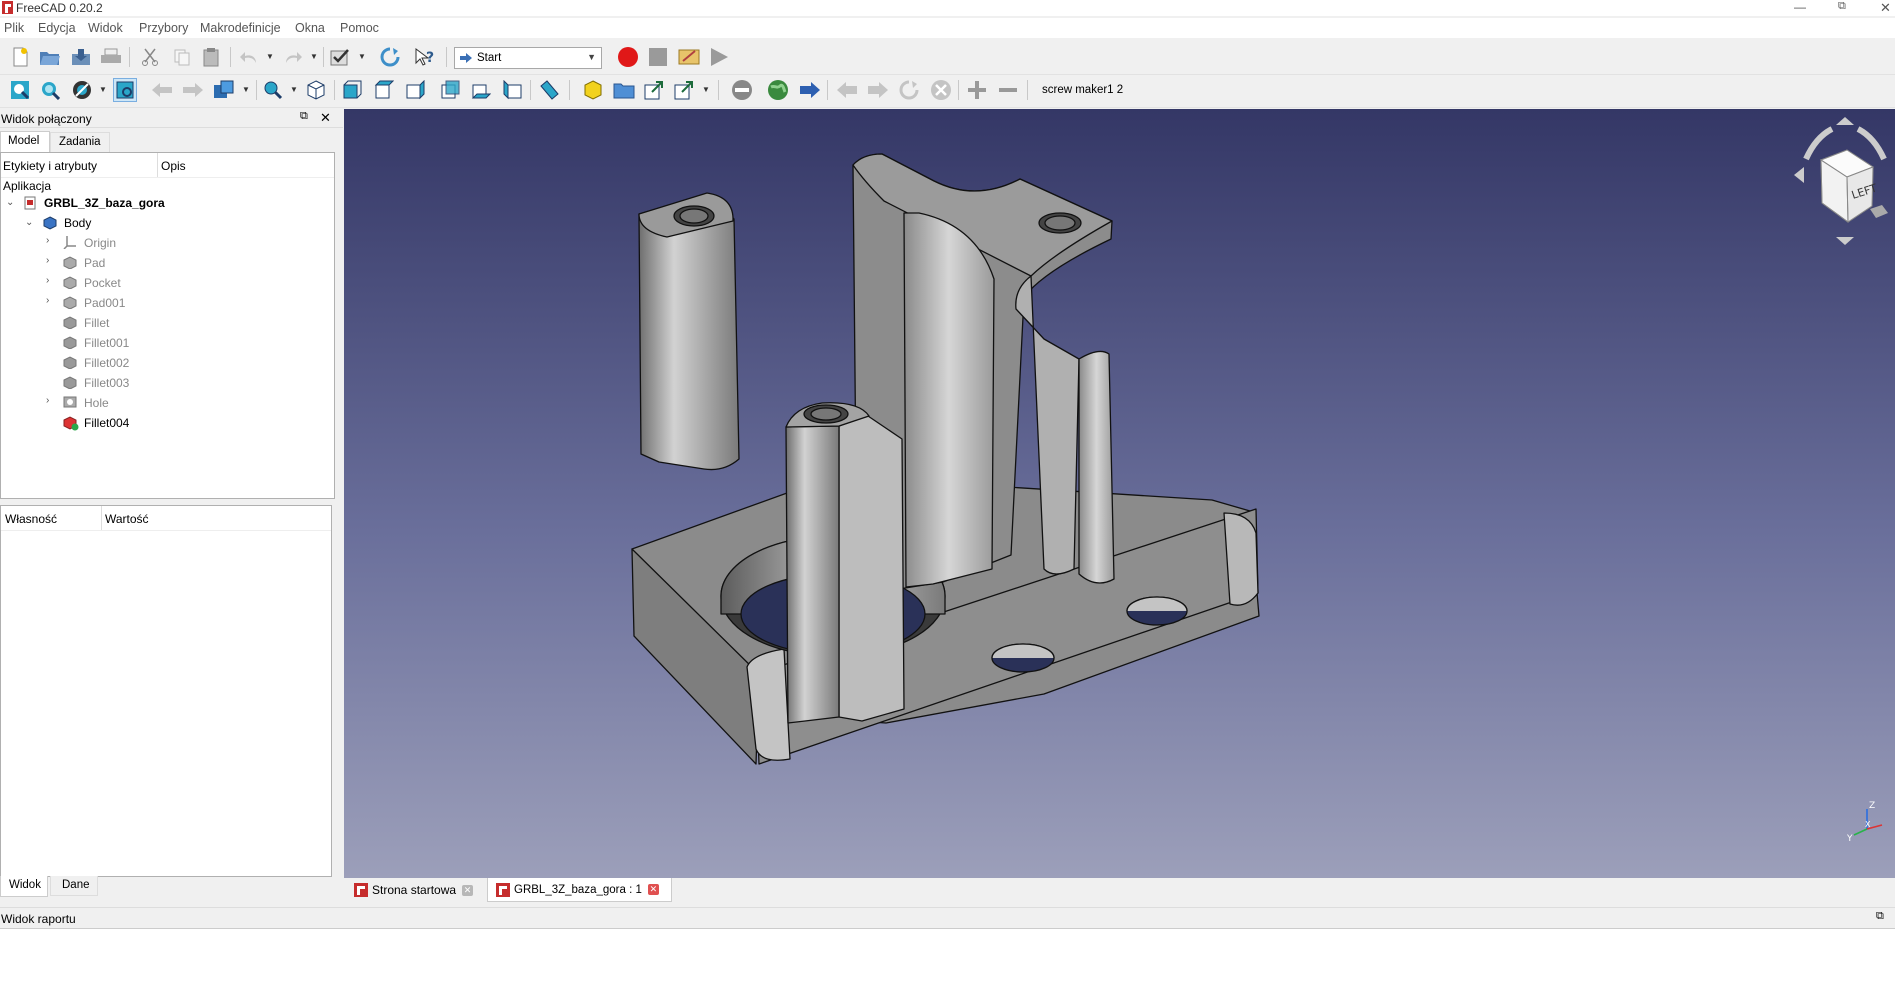 This screenshot has height=1002, width=1895. Describe the element at coordinates (1832, 180) in the screenshot. I see `navigation-cube: LEFT` at that location.